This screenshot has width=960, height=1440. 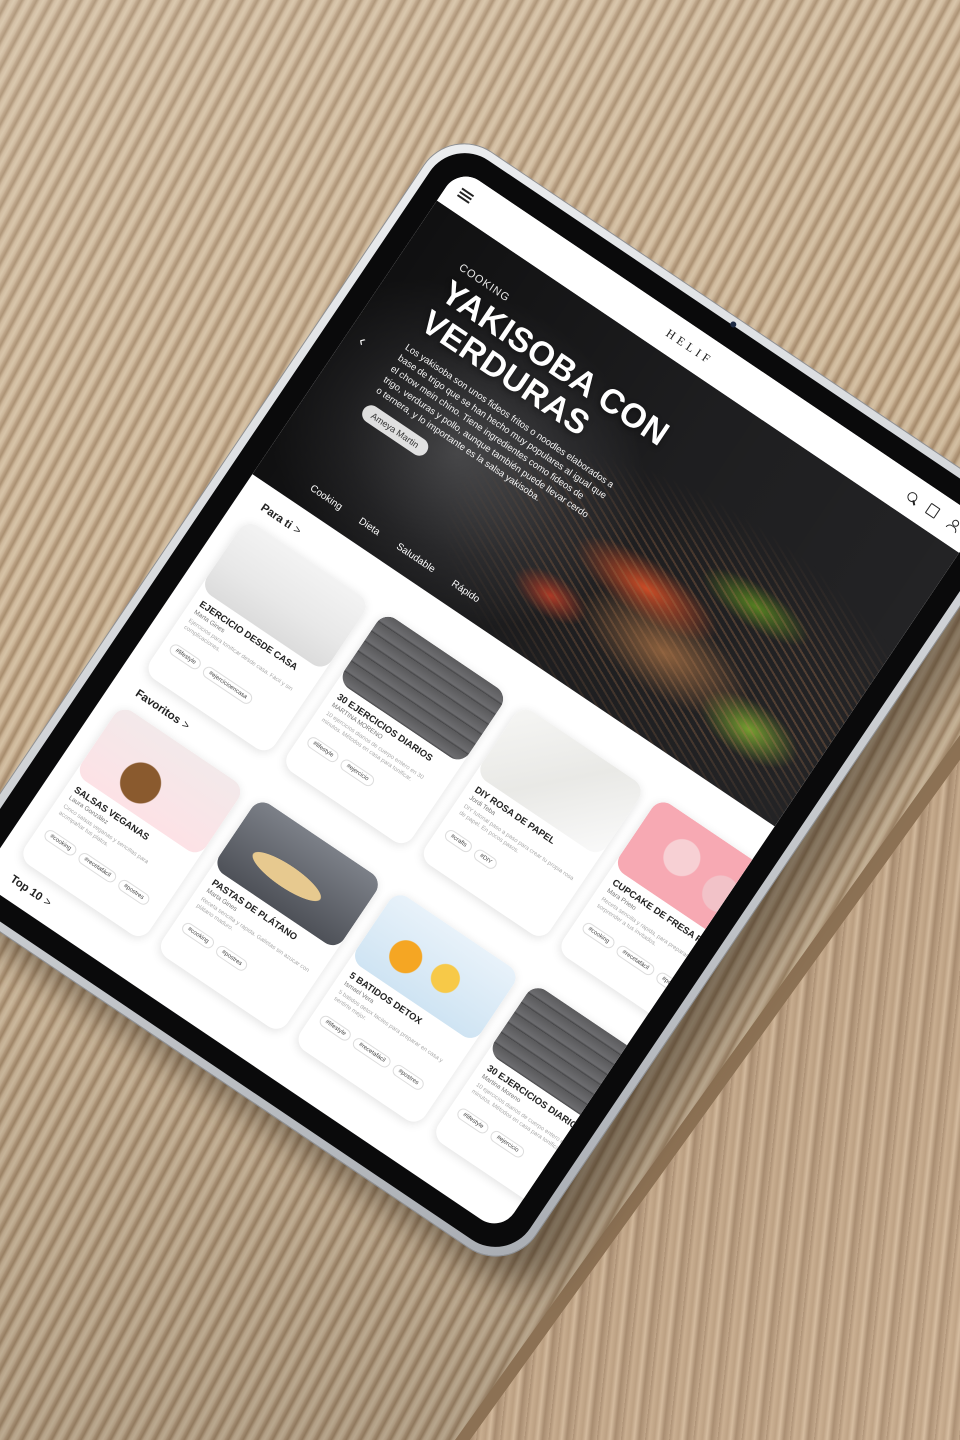 What do you see at coordinates (953, 525) in the screenshot?
I see `user-icon` at bounding box center [953, 525].